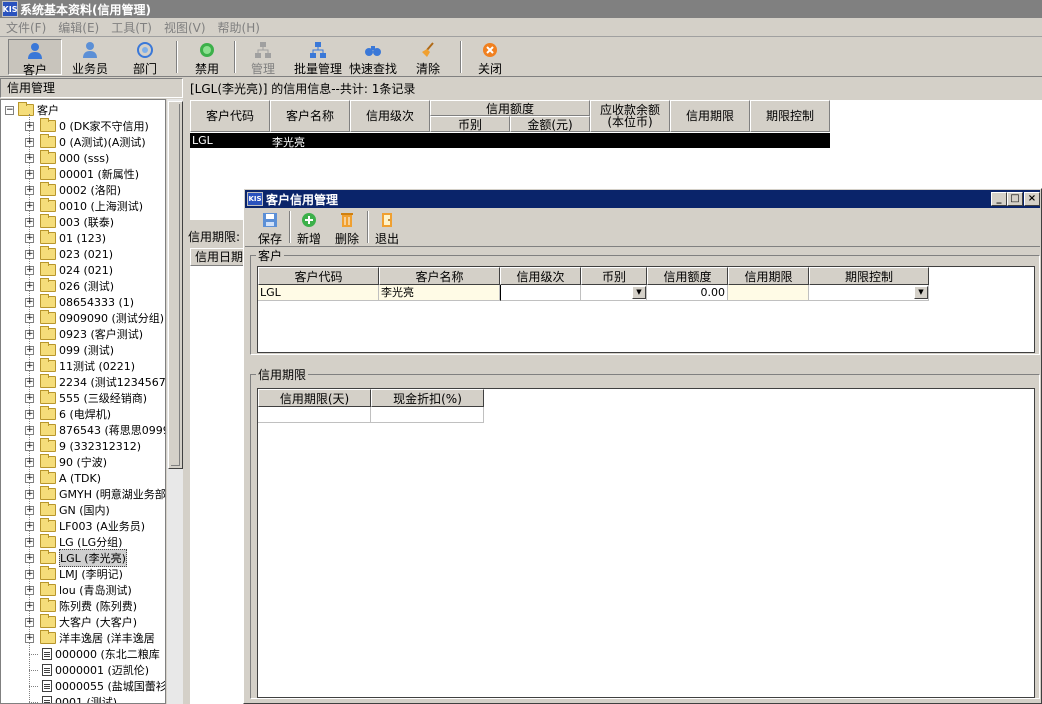 The width and height of the screenshot is (1042, 704). Describe the element at coordinates (35, 58) in the screenshot. I see `customer-button: 客户` at that location.